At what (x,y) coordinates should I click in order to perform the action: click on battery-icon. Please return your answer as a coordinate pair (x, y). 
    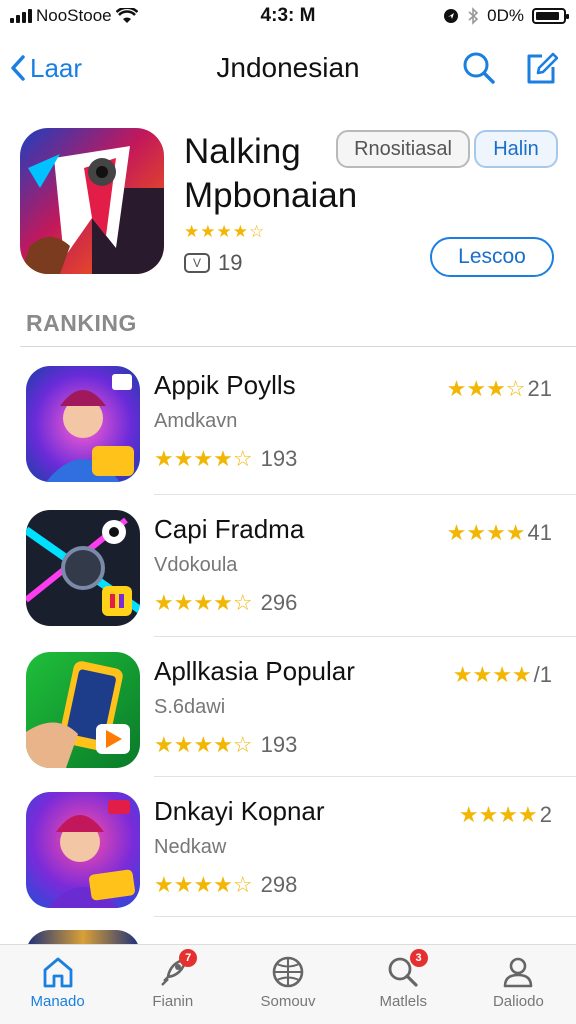
    Looking at the image, I should click on (550, 16).